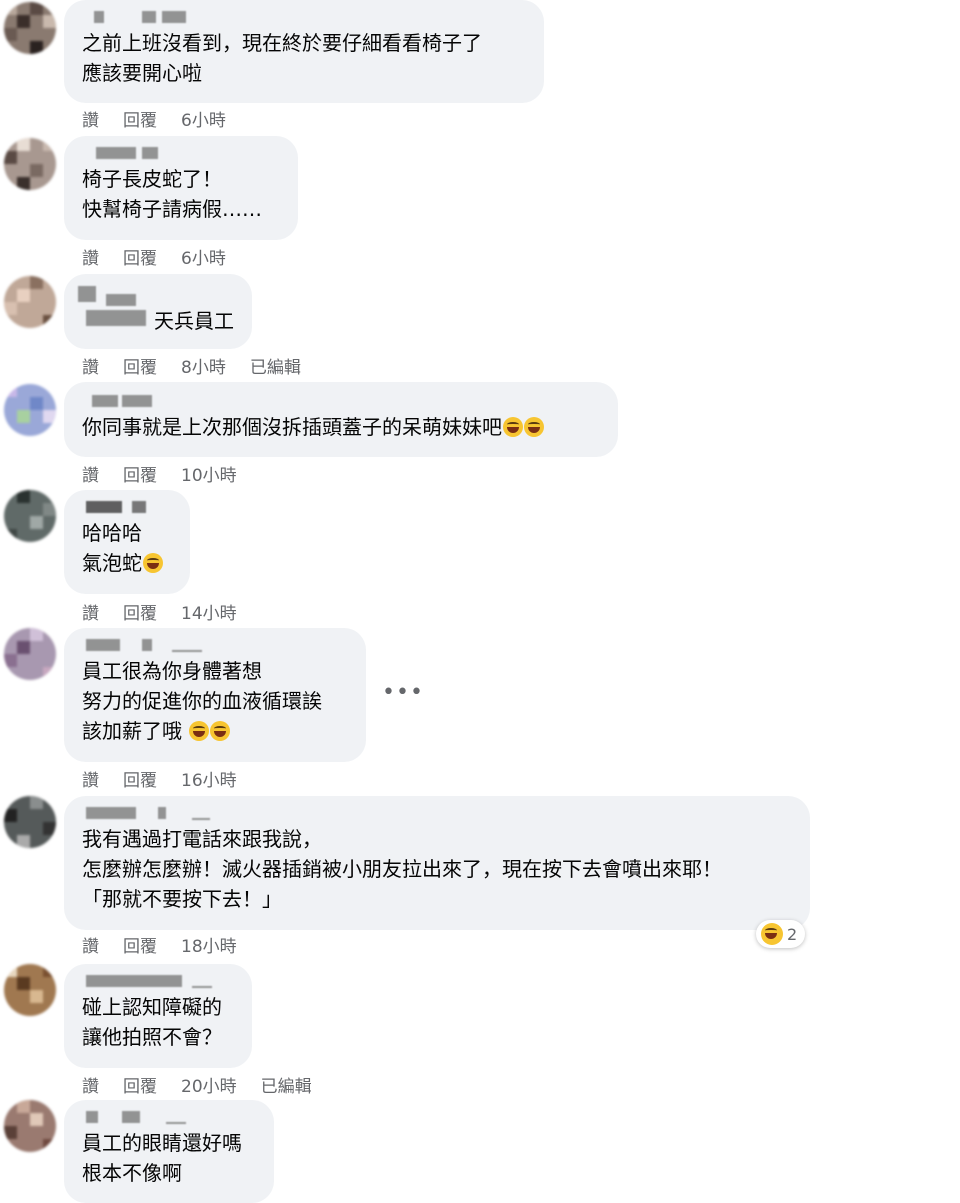  I want to click on comment-text: 哈哈哈, so click(112, 533).